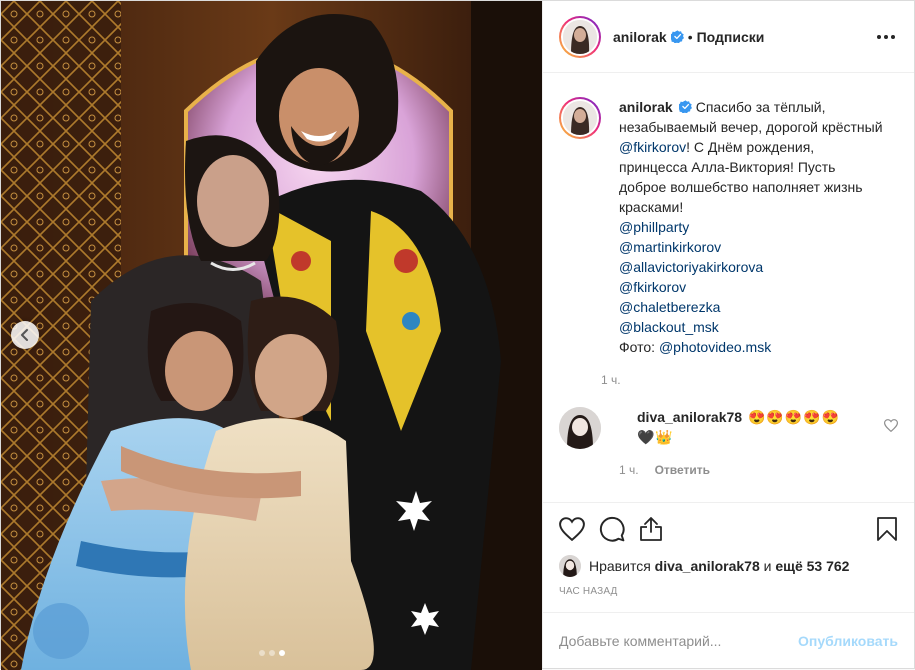 The image size is (915, 670). What do you see at coordinates (691, 267) in the screenshot?
I see `mention-link: @allavictoriyakirkorova` at bounding box center [691, 267].